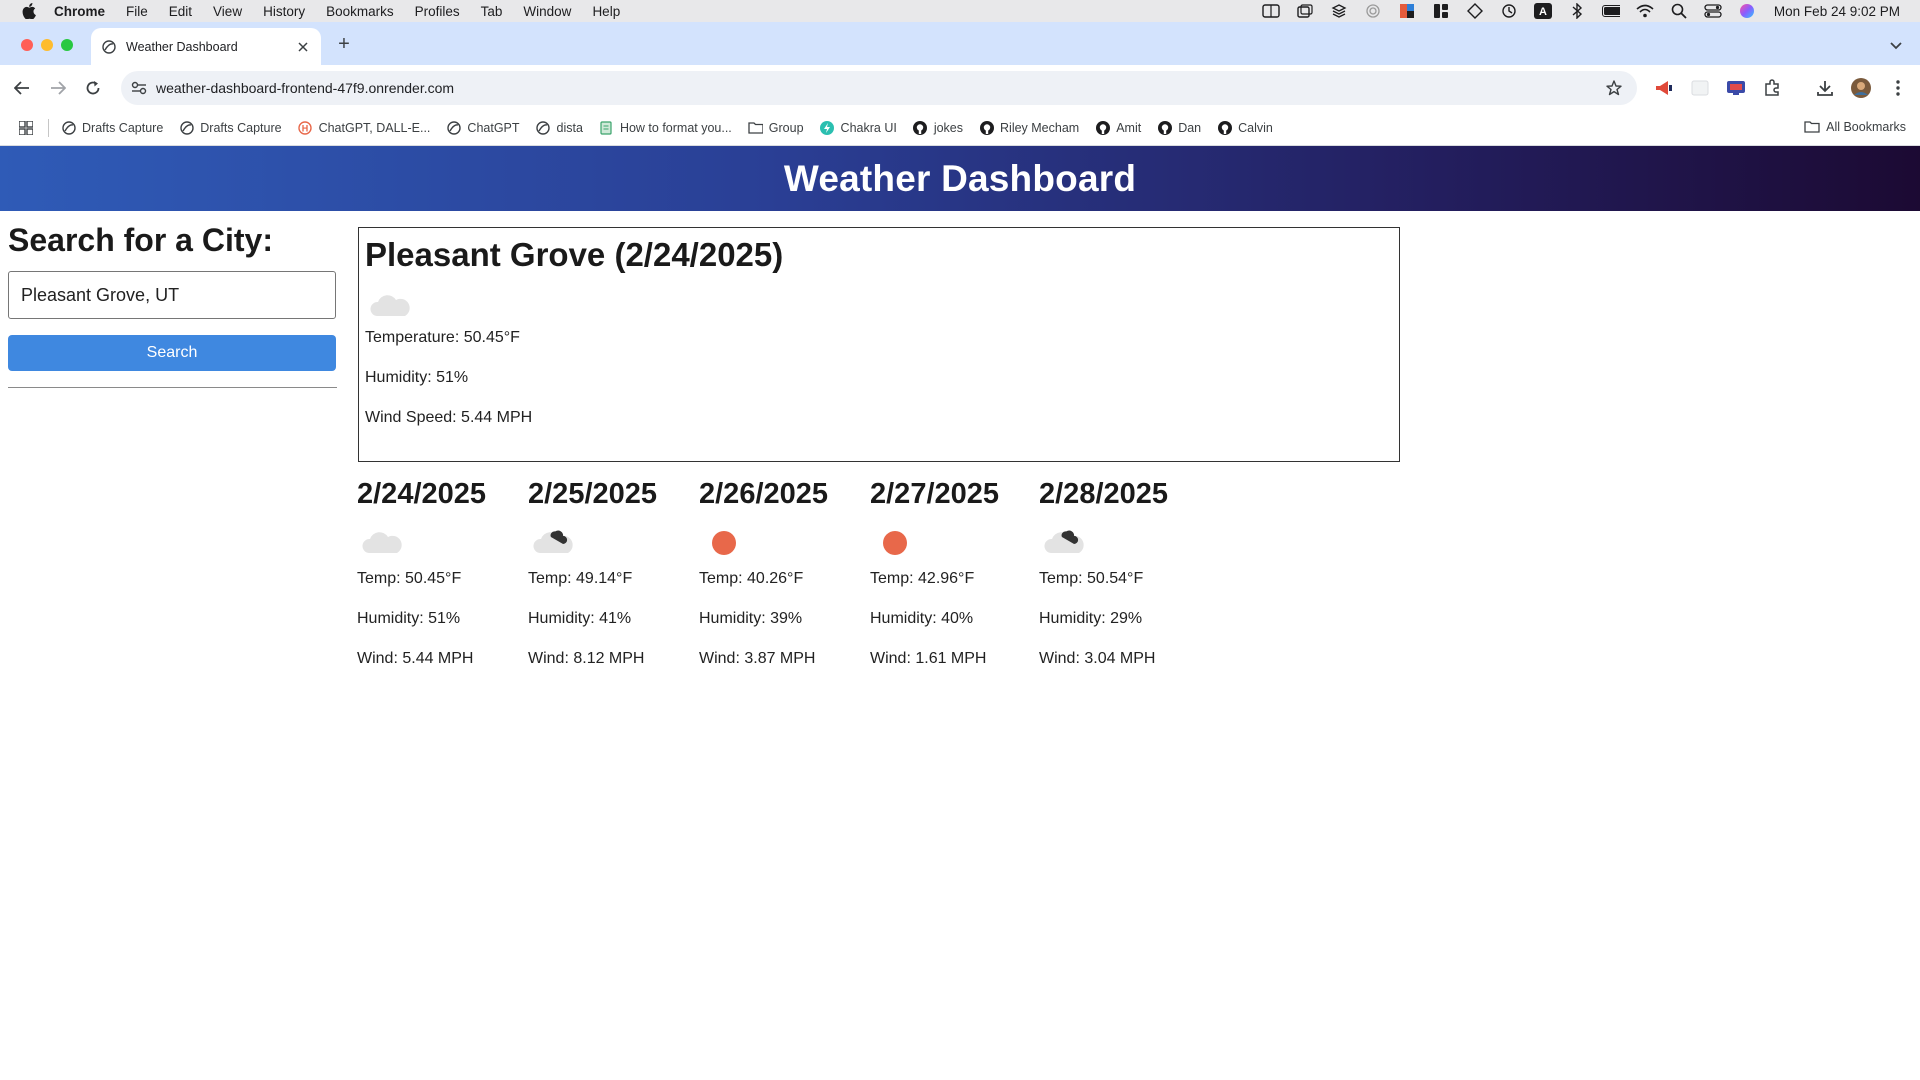 The image size is (1920, 1080). Describe the element at coordinates (1104, 494) in the screenshot. I see `forecast-date: 2/28/2025` at that location.